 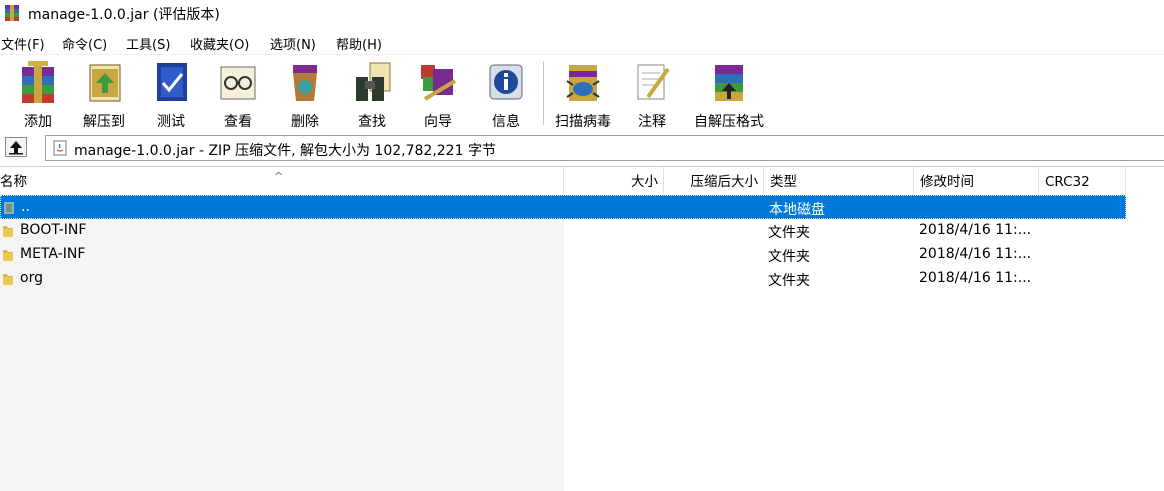 I want to click on find-icon, so click(x=373, y=81).